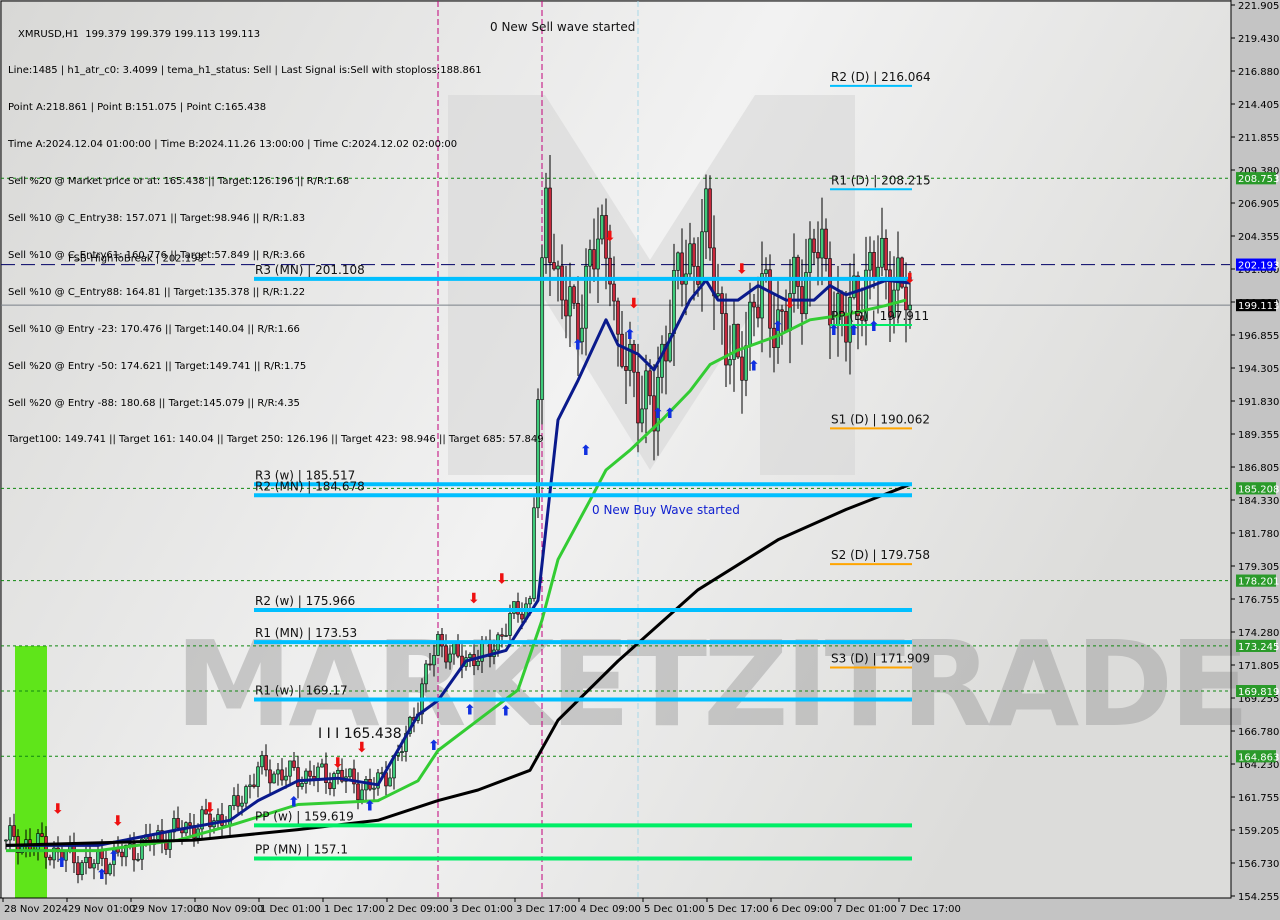  I want to click on x-tick-label: 7 Dec 17:00, so click(930, 909).